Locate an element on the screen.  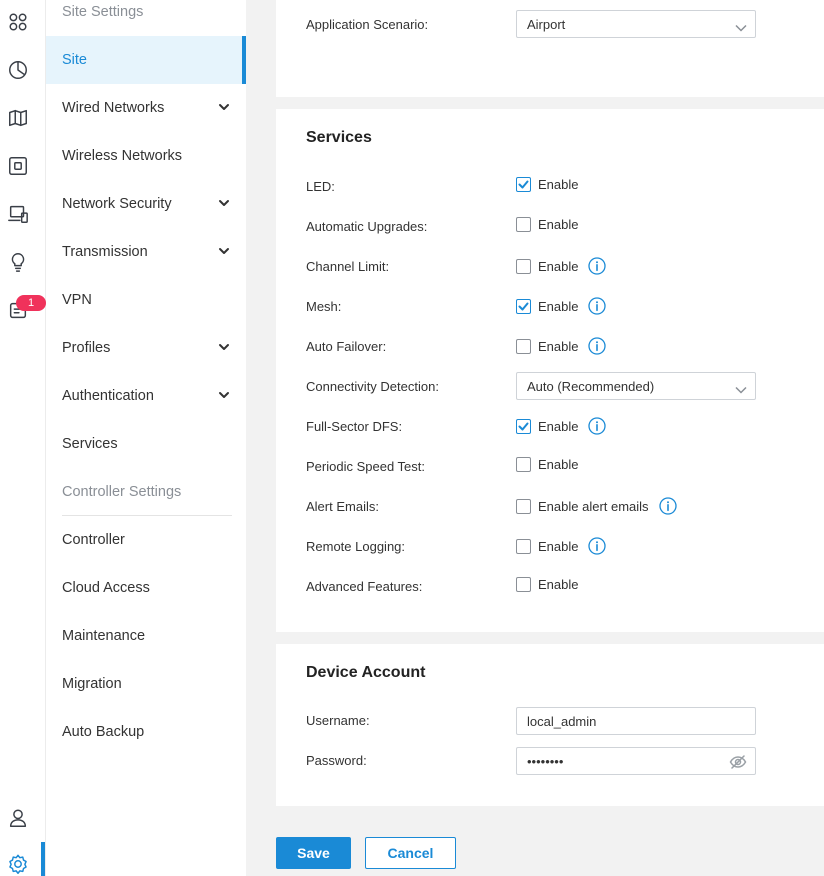
nav-item-maintenance: Maintenance is located at coordinates (146, 636).